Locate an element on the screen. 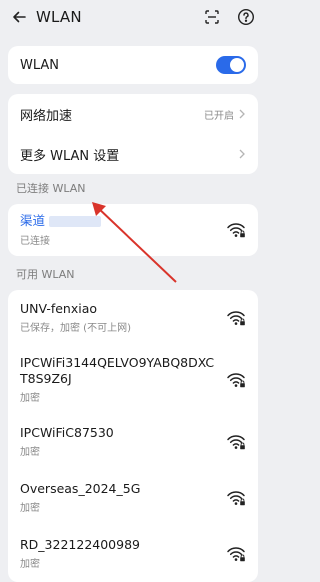  more-wlan-settings-label: 更多 WLAN 设置 is located at coordinates (70, 156).